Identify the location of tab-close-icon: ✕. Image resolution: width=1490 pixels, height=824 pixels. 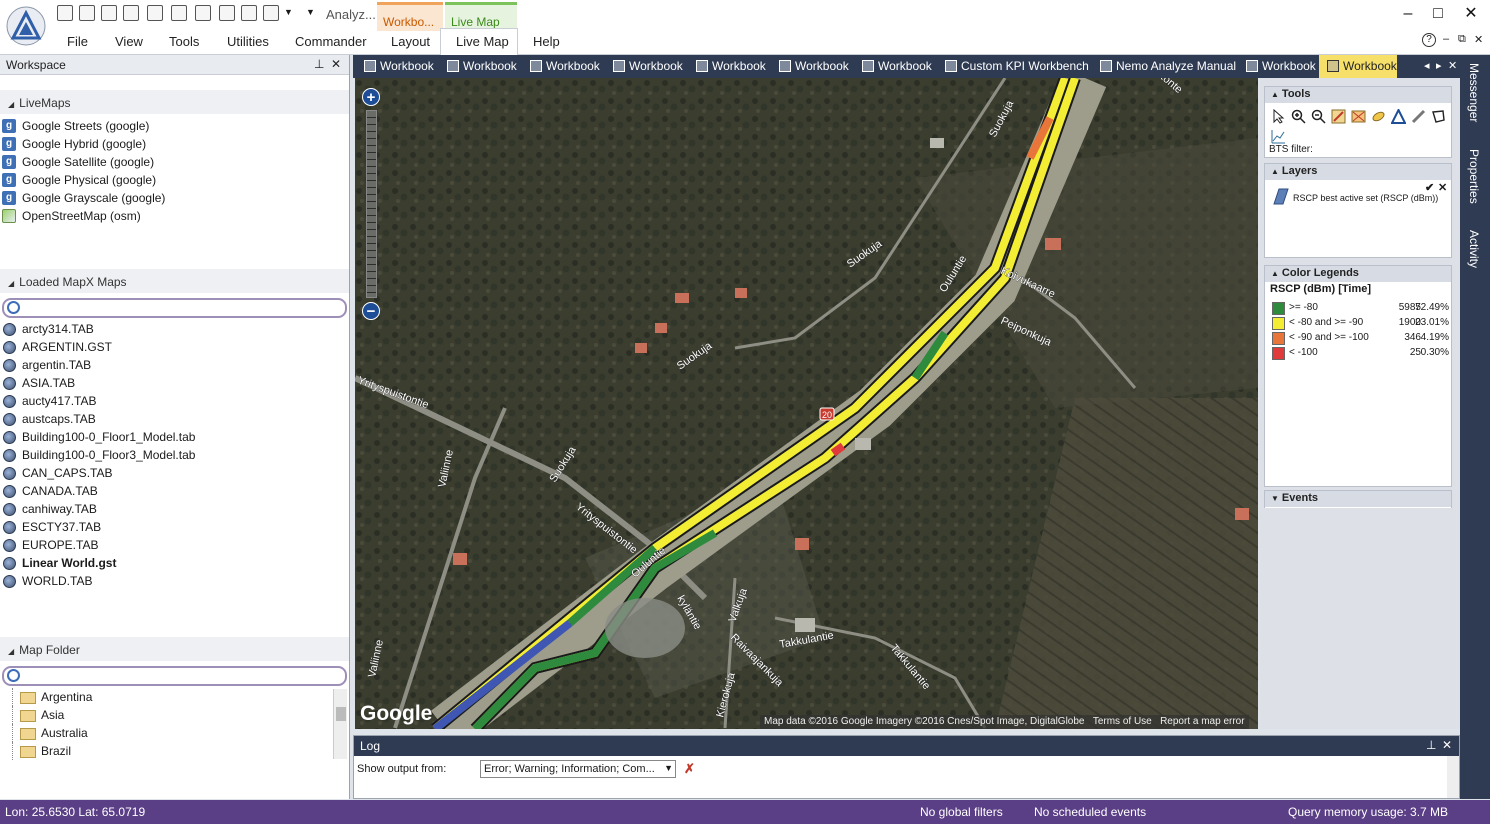
(1452, 65).